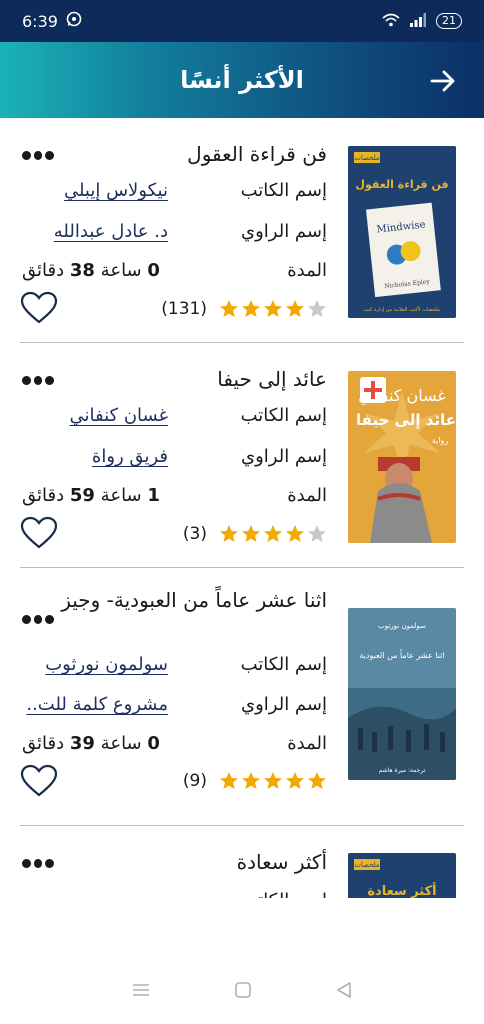 The width and height of the screenshot is (484, 1024). What do you see at coordinates (40, 21) in the screenshot?
I see `status-time: 6:39` at bounding box center [40, 21].